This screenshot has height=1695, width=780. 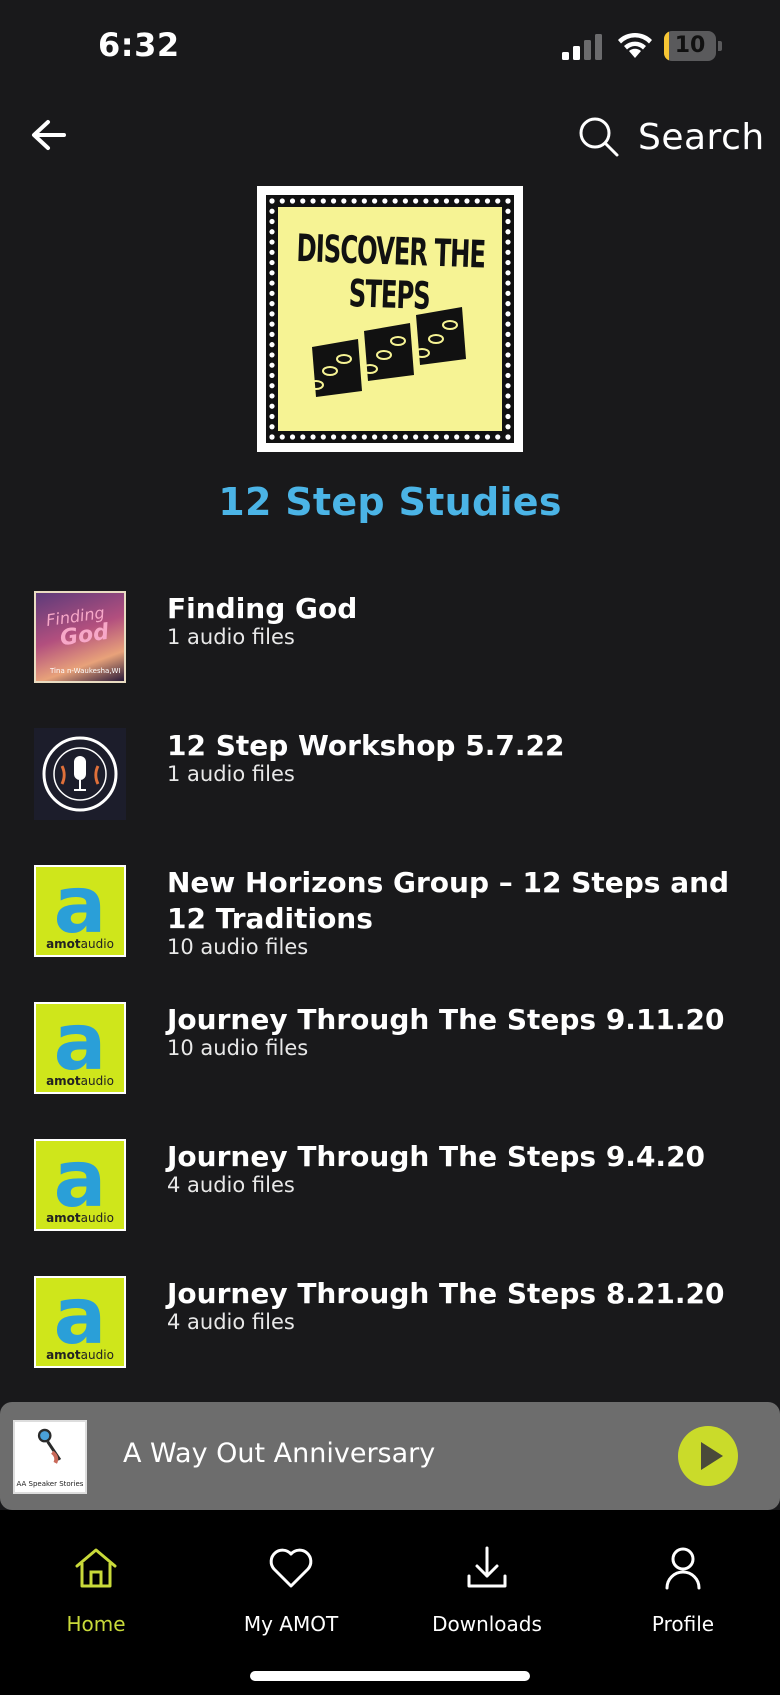 What do you see at coordinates (49, 1446) in the screenshot?
I see `speaker-microphone-icon` at bounding box center [49, 1446].